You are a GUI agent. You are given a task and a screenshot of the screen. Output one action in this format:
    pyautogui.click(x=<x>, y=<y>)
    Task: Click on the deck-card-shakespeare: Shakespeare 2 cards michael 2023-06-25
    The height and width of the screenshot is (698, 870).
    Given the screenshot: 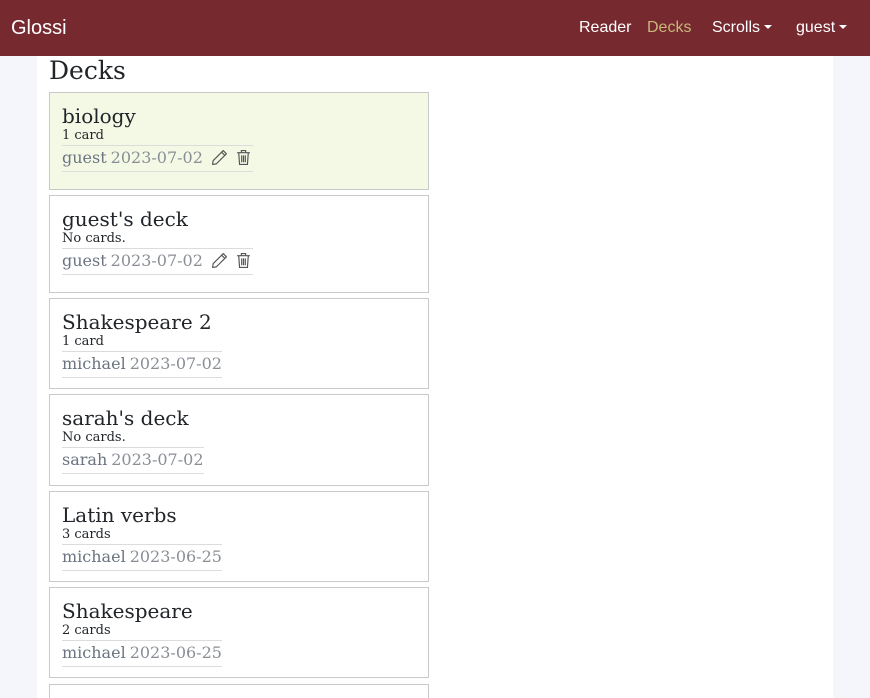 What is the action you would take?
    pyautogui.click(x=239, y=632)
    